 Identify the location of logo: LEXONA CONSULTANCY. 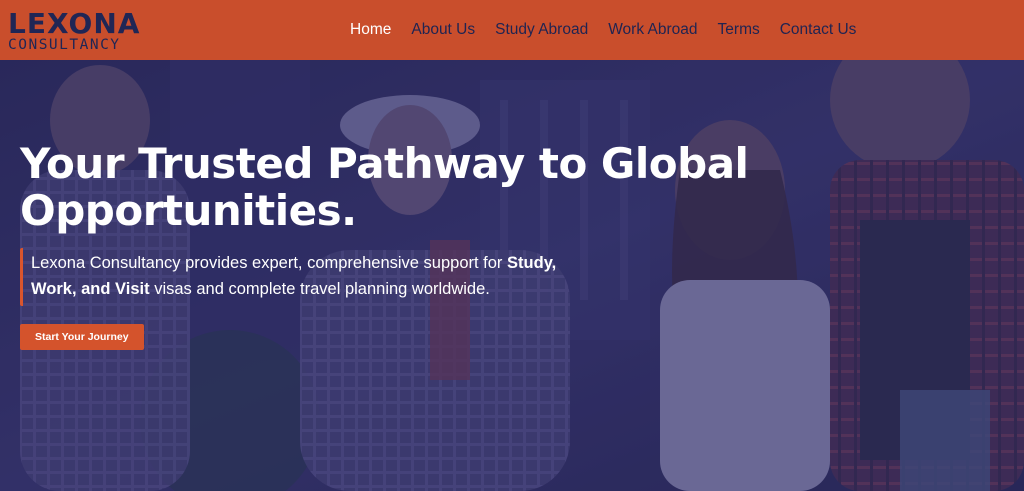
(83, 32).